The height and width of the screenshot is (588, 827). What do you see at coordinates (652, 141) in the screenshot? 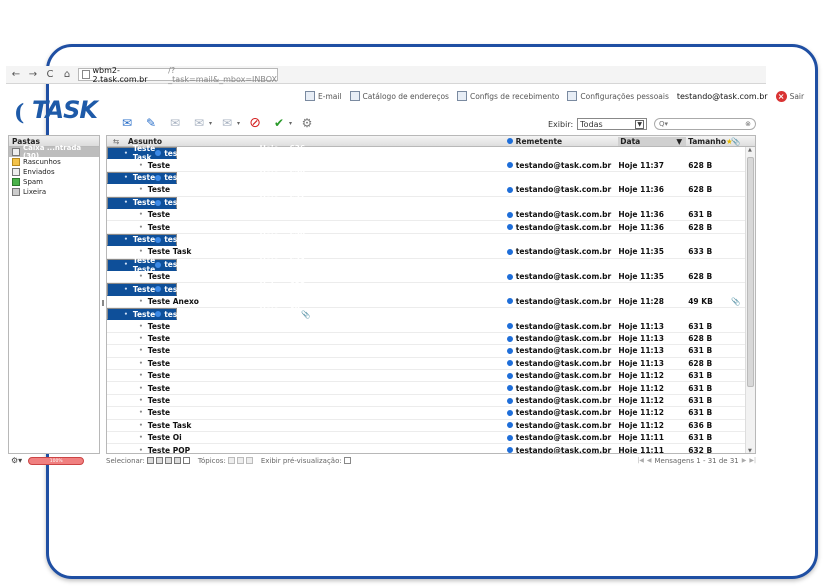
I see `header-date: Data ▼` at bounding box center [652, 141].